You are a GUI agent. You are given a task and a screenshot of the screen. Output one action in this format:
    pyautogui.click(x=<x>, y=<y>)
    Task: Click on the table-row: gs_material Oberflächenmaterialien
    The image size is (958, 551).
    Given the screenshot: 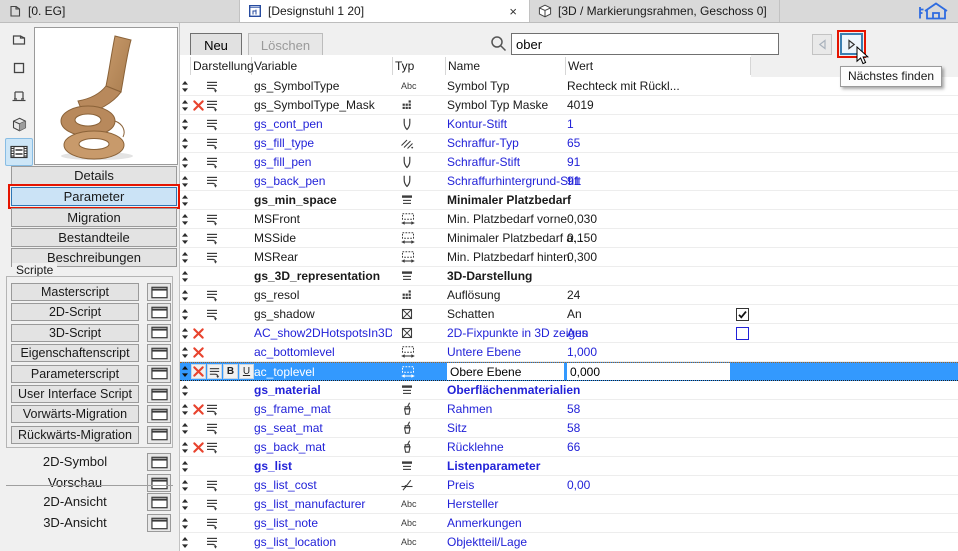 What is the action you would take?
    pyautogui.click(x=569, y=390)
    